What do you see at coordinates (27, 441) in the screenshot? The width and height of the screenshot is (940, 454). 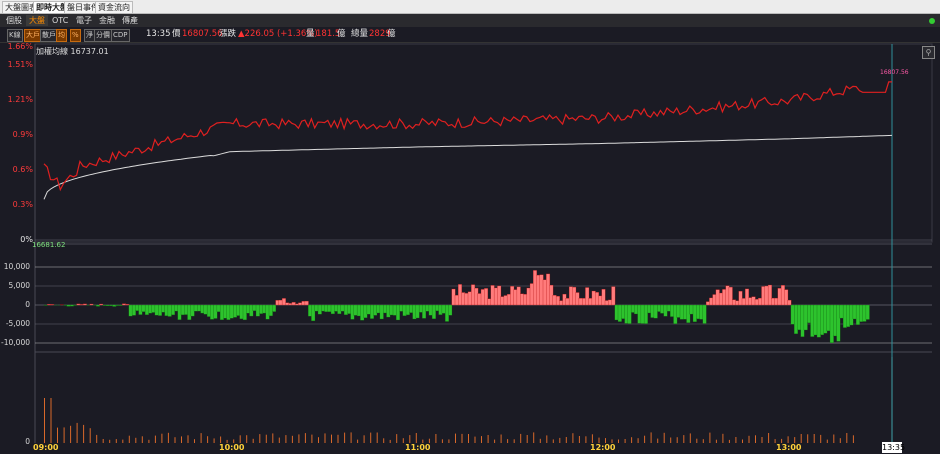 I see `volume-y-tick: 0` at bounding box center [27, 441].